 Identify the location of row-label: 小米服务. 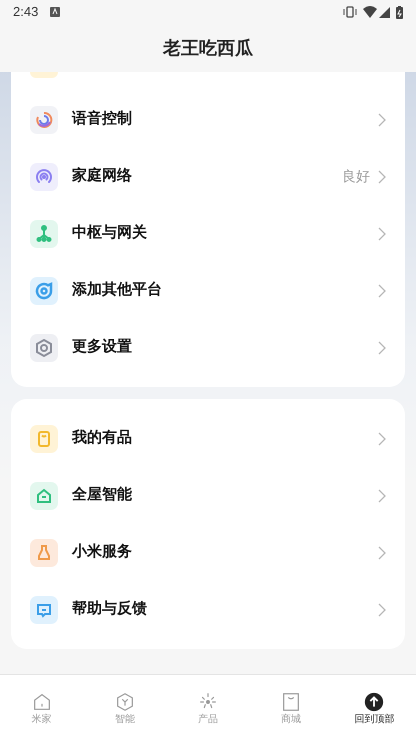
(102, 552).